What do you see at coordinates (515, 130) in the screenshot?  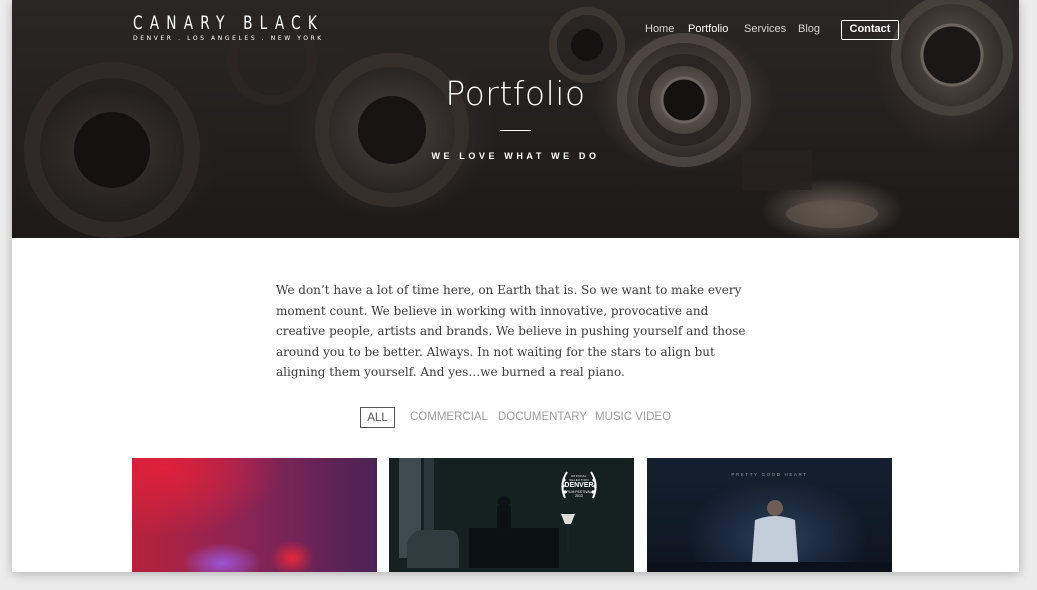 I see `title-divider` at bounding box center [515, 130].